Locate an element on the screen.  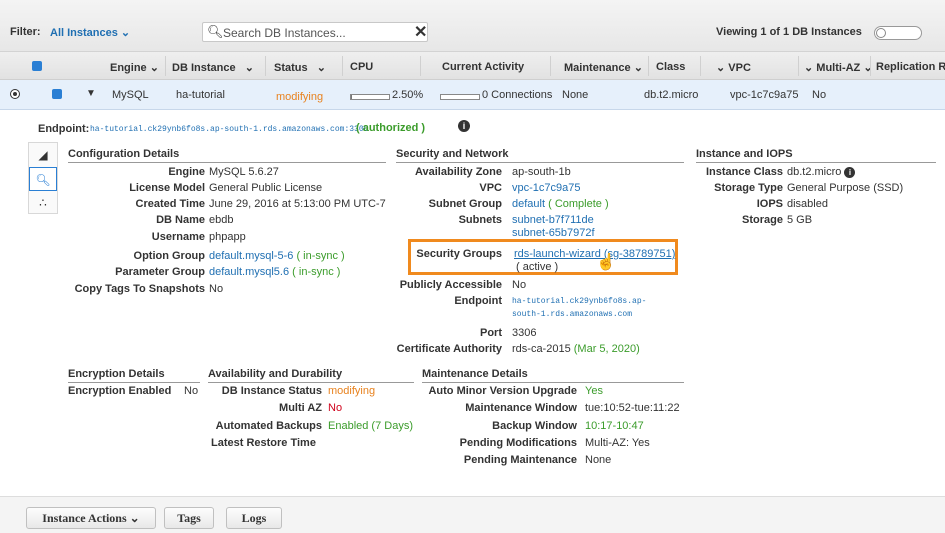
instance-actions-button: Instance Actions ⌄ is located at coordinates (91, 518).